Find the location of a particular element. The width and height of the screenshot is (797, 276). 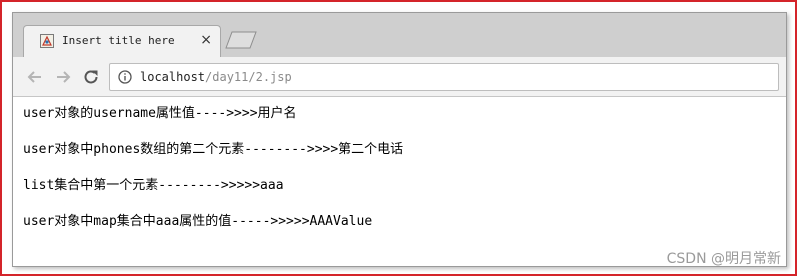

url-text: localhost/day11/2.jsp is located at coordinates (216, 77).